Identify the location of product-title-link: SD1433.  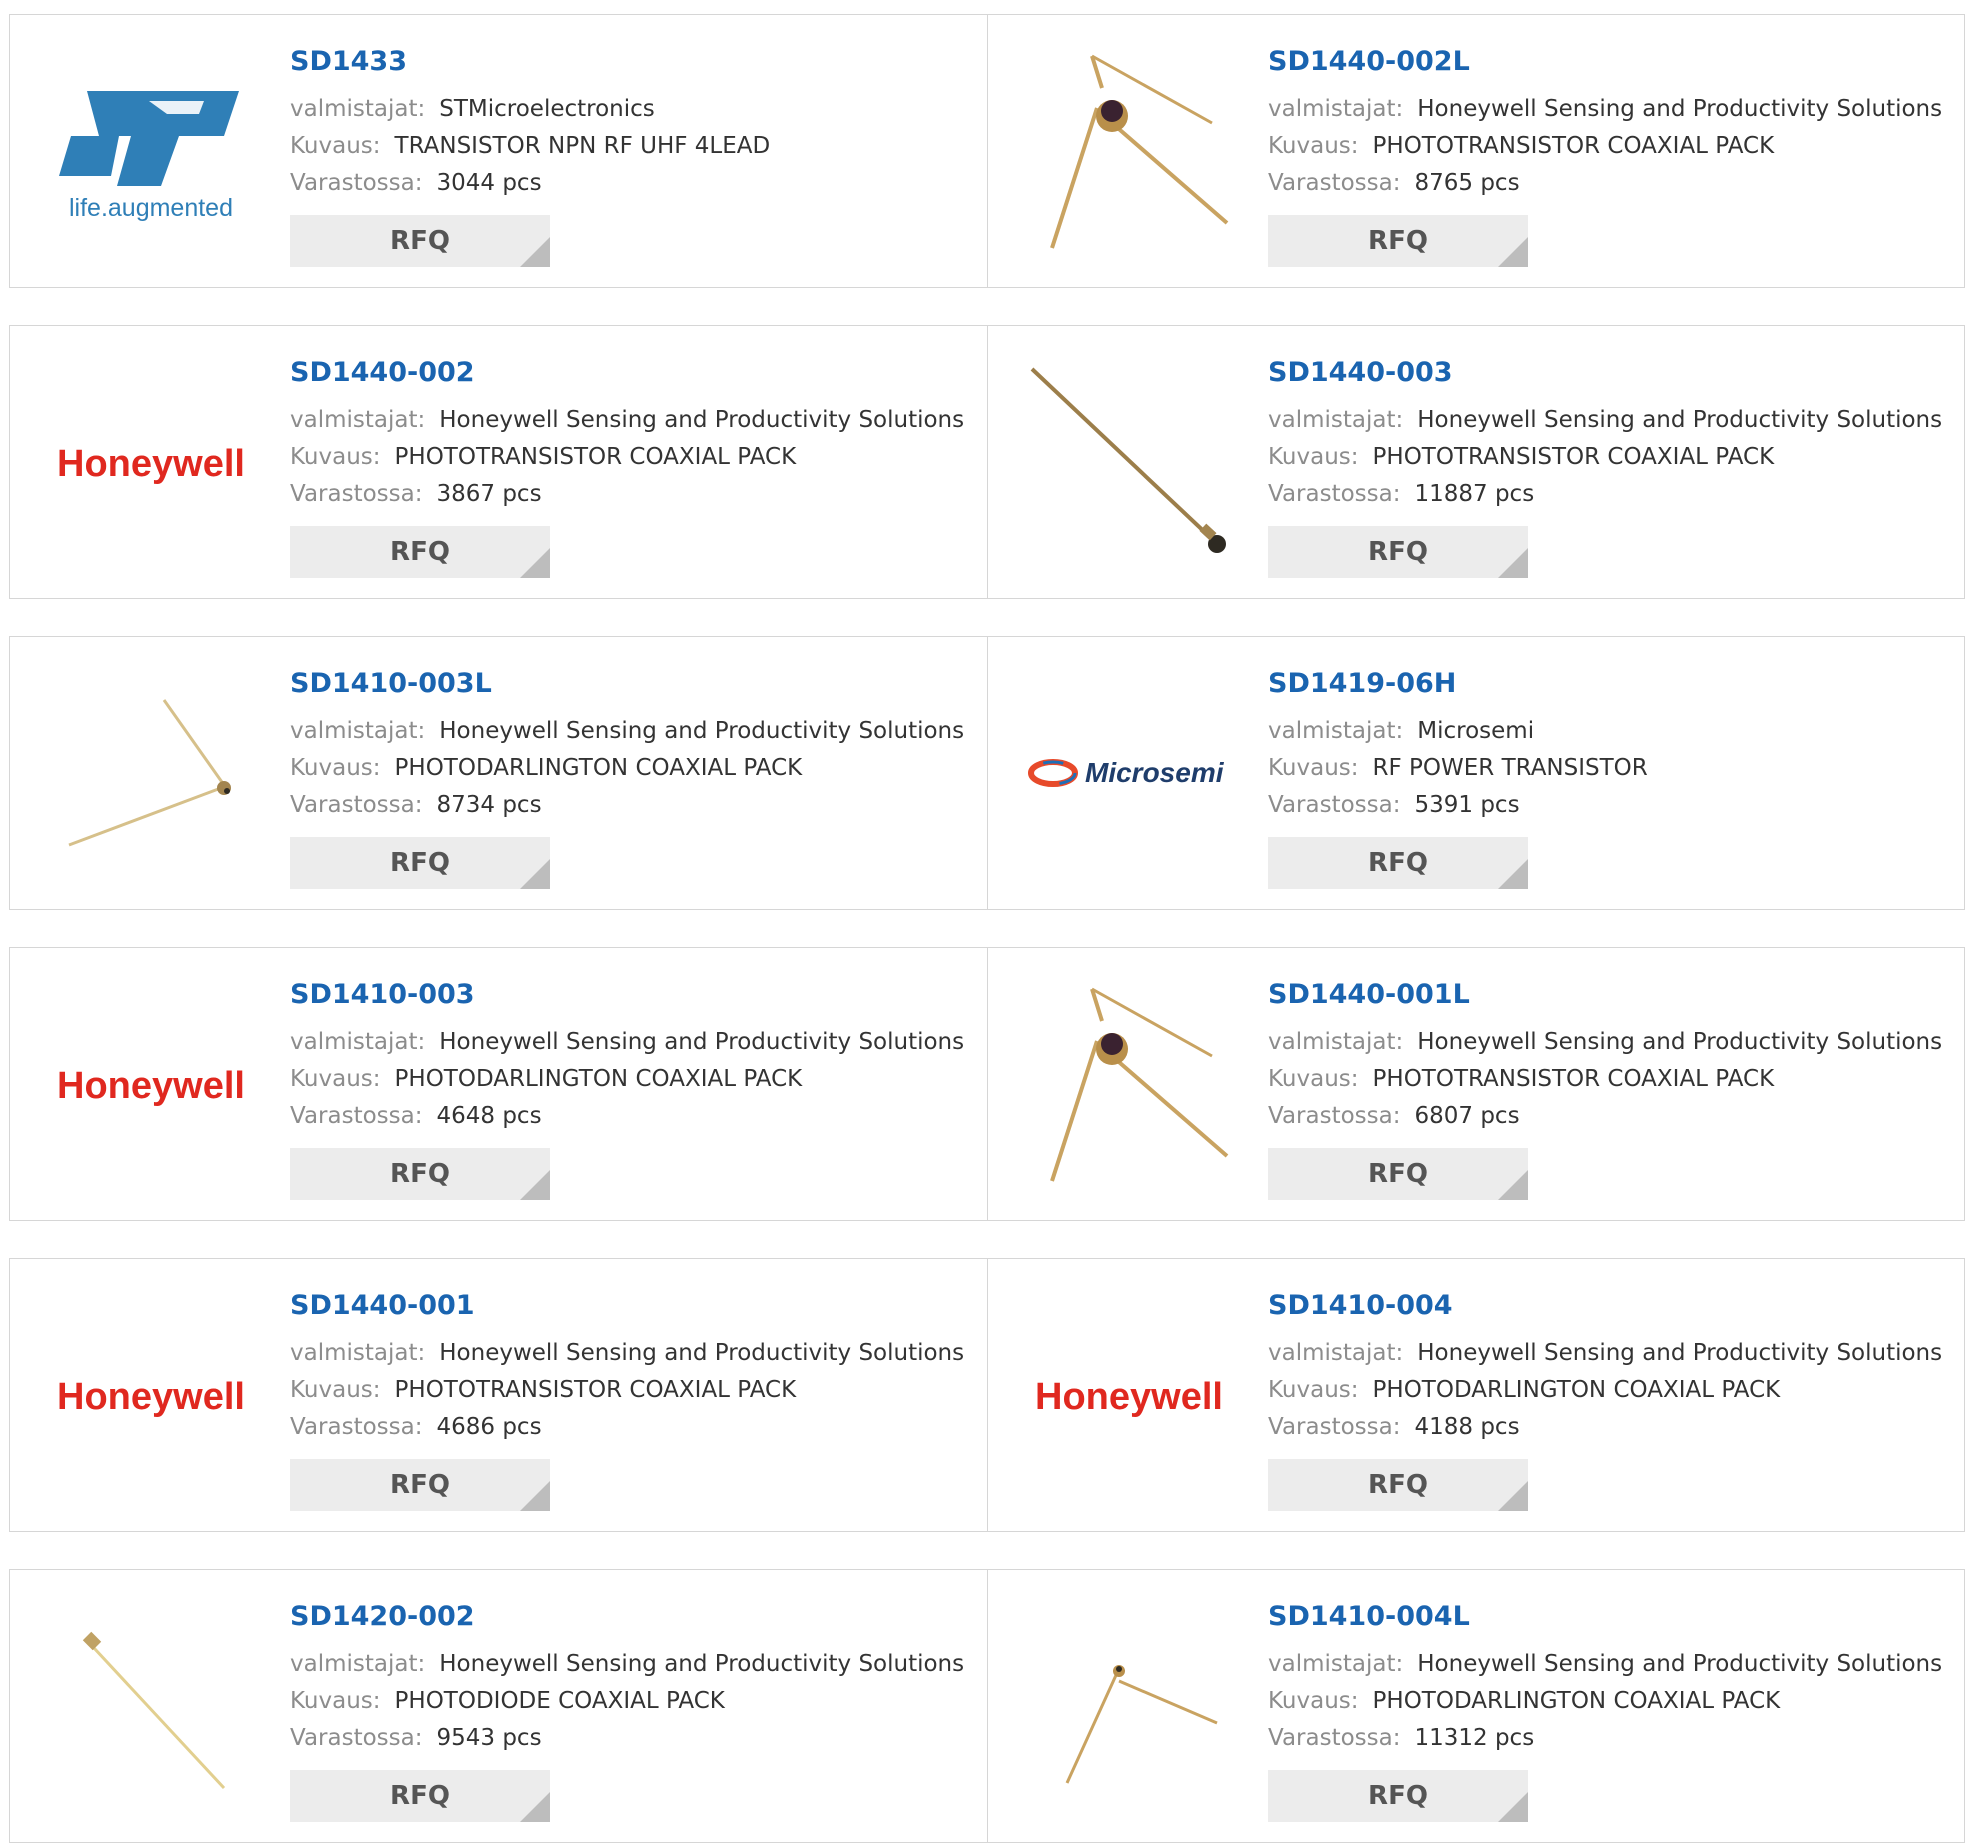
(348, 62).